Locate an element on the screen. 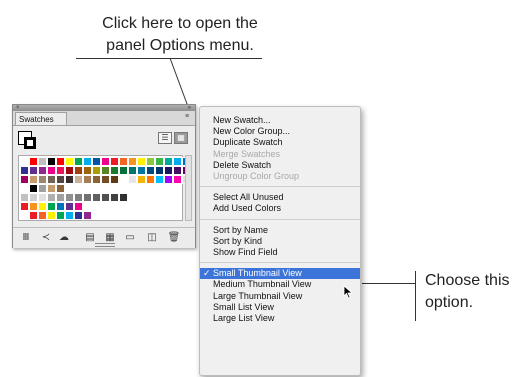 The height and width of the screenshot is (377, 532). menu-item-small-thumbnail-view: ✓ Small Thumbnail View is located at coordinates (280, 274).